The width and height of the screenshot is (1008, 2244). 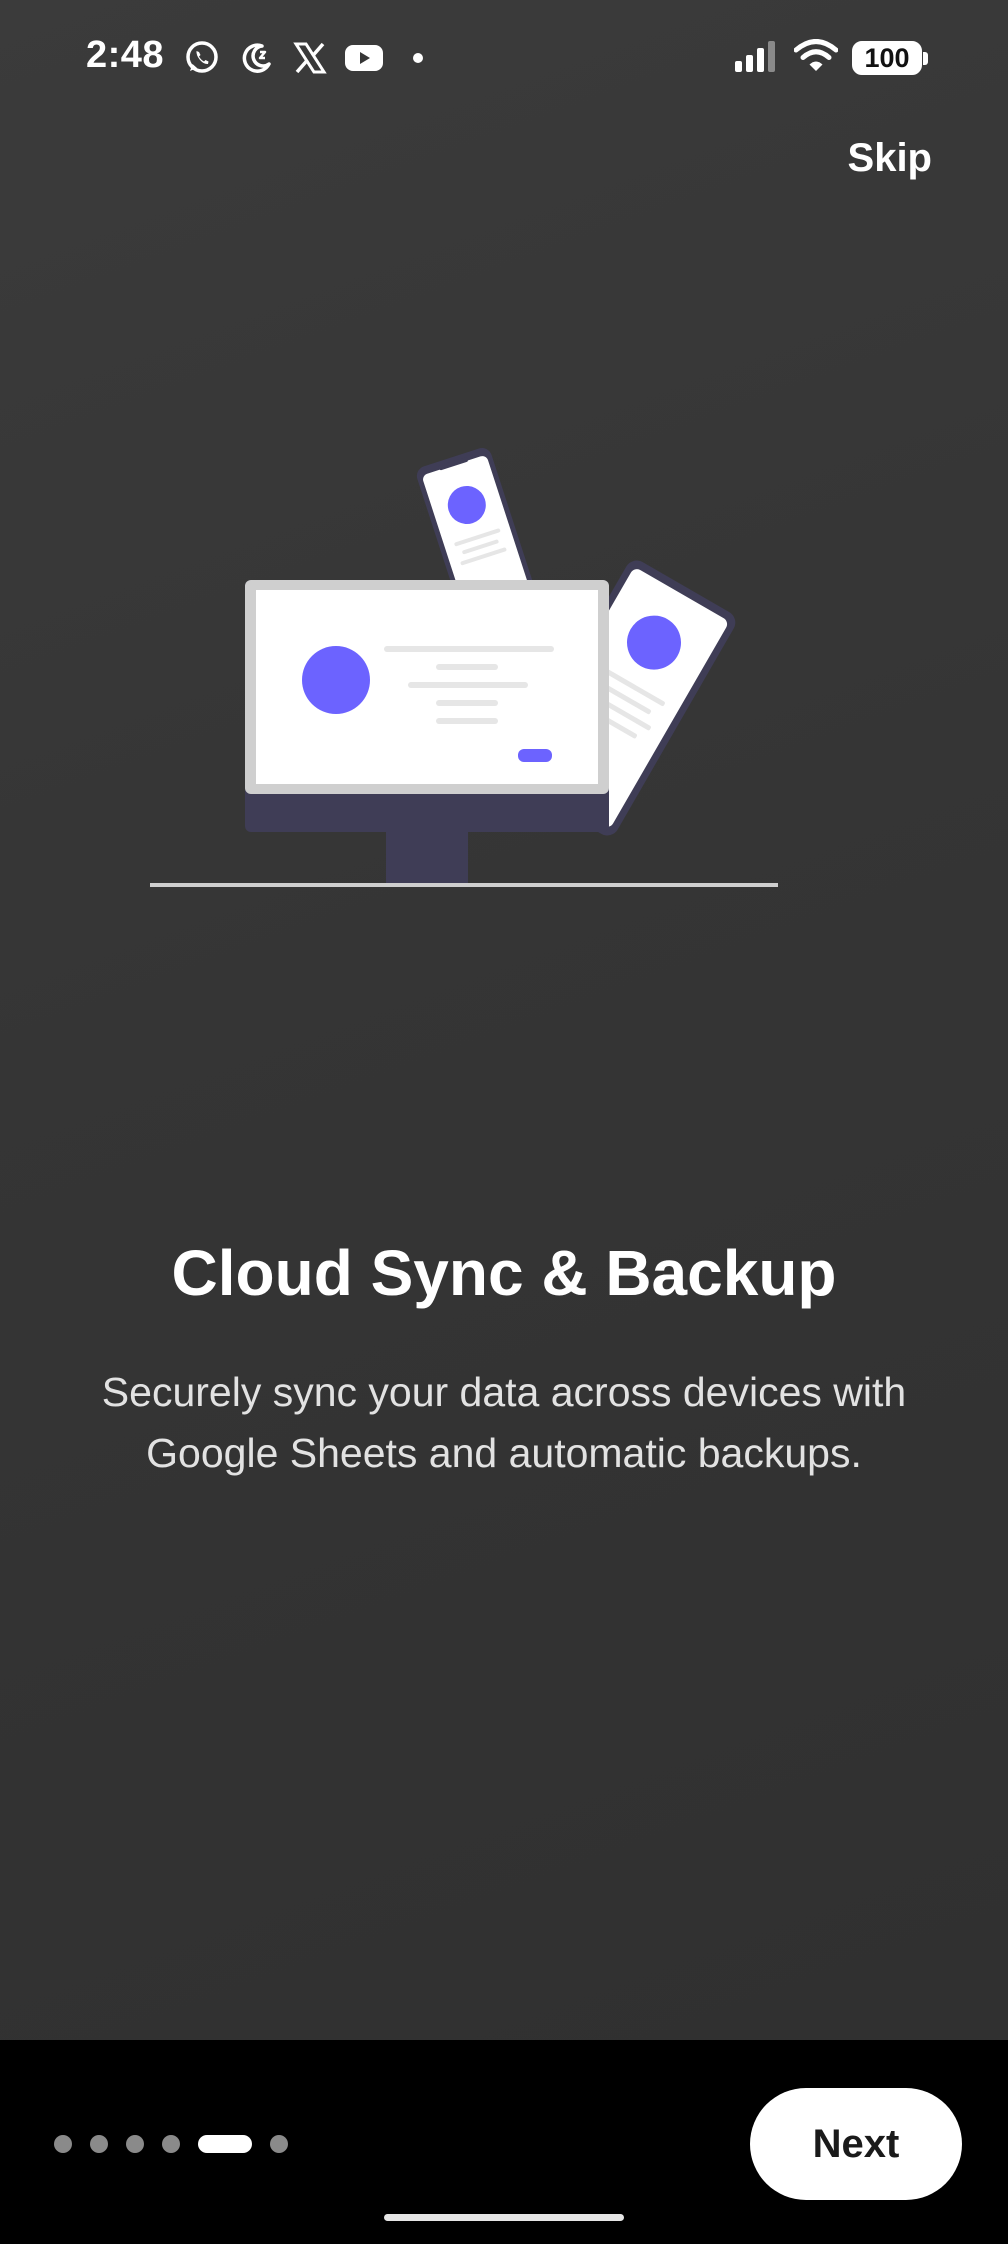 I want to click on youtube-icon, so click(x=364, y=58).